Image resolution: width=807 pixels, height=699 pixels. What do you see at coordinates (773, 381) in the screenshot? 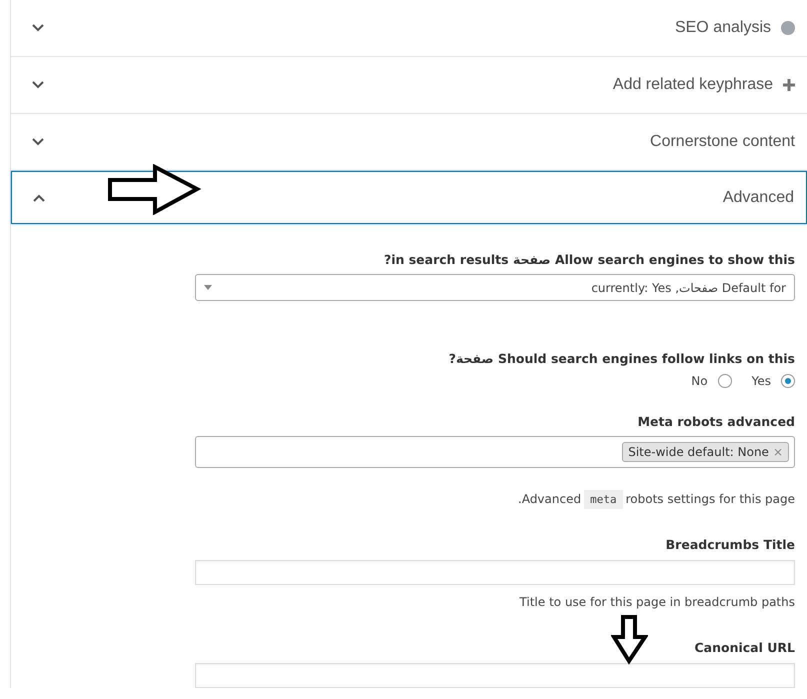
I see `radio-option: Yes` at bounding box center [773, 381].